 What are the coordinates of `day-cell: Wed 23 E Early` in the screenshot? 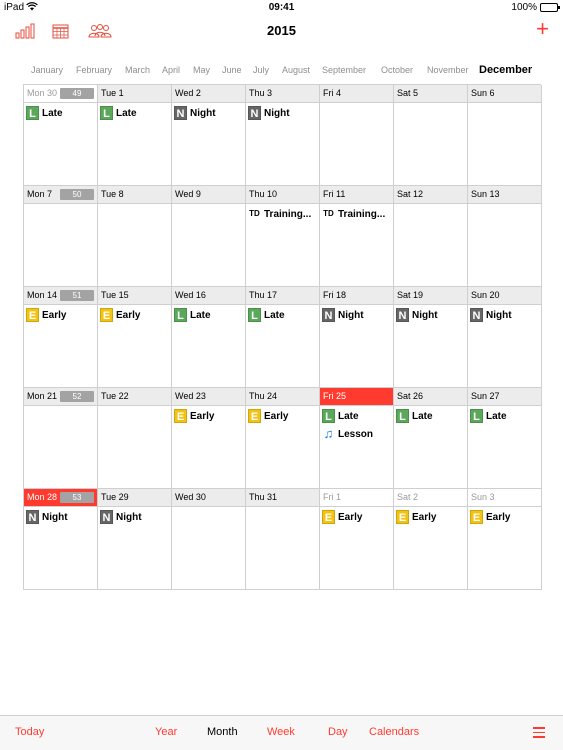 It's located at (209, 438).